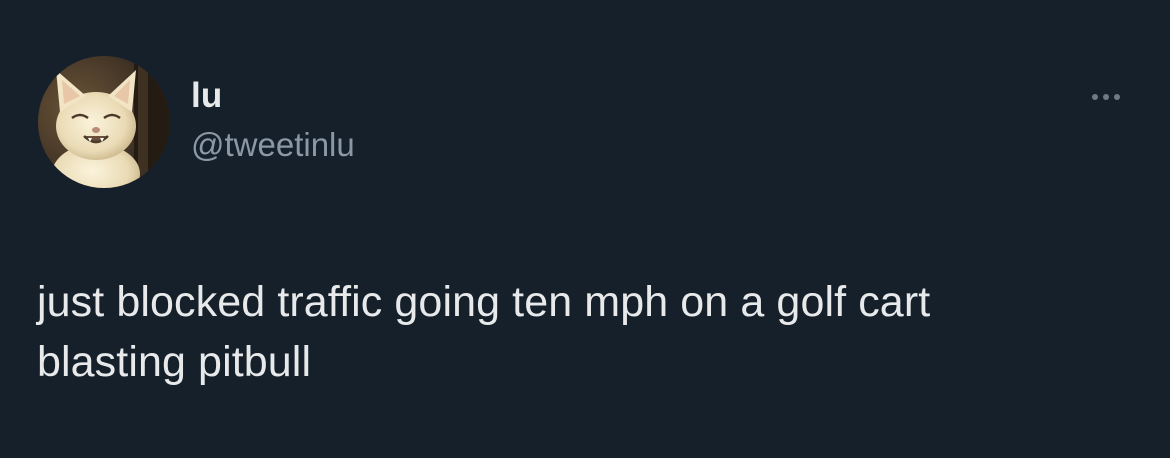 The height and width of the screenshot is (458, 1170). What do you see at coordinates (273, 120) in the screenshot?
I see `author-info: lu @tweetinlu` at bounding box center [273, 120].